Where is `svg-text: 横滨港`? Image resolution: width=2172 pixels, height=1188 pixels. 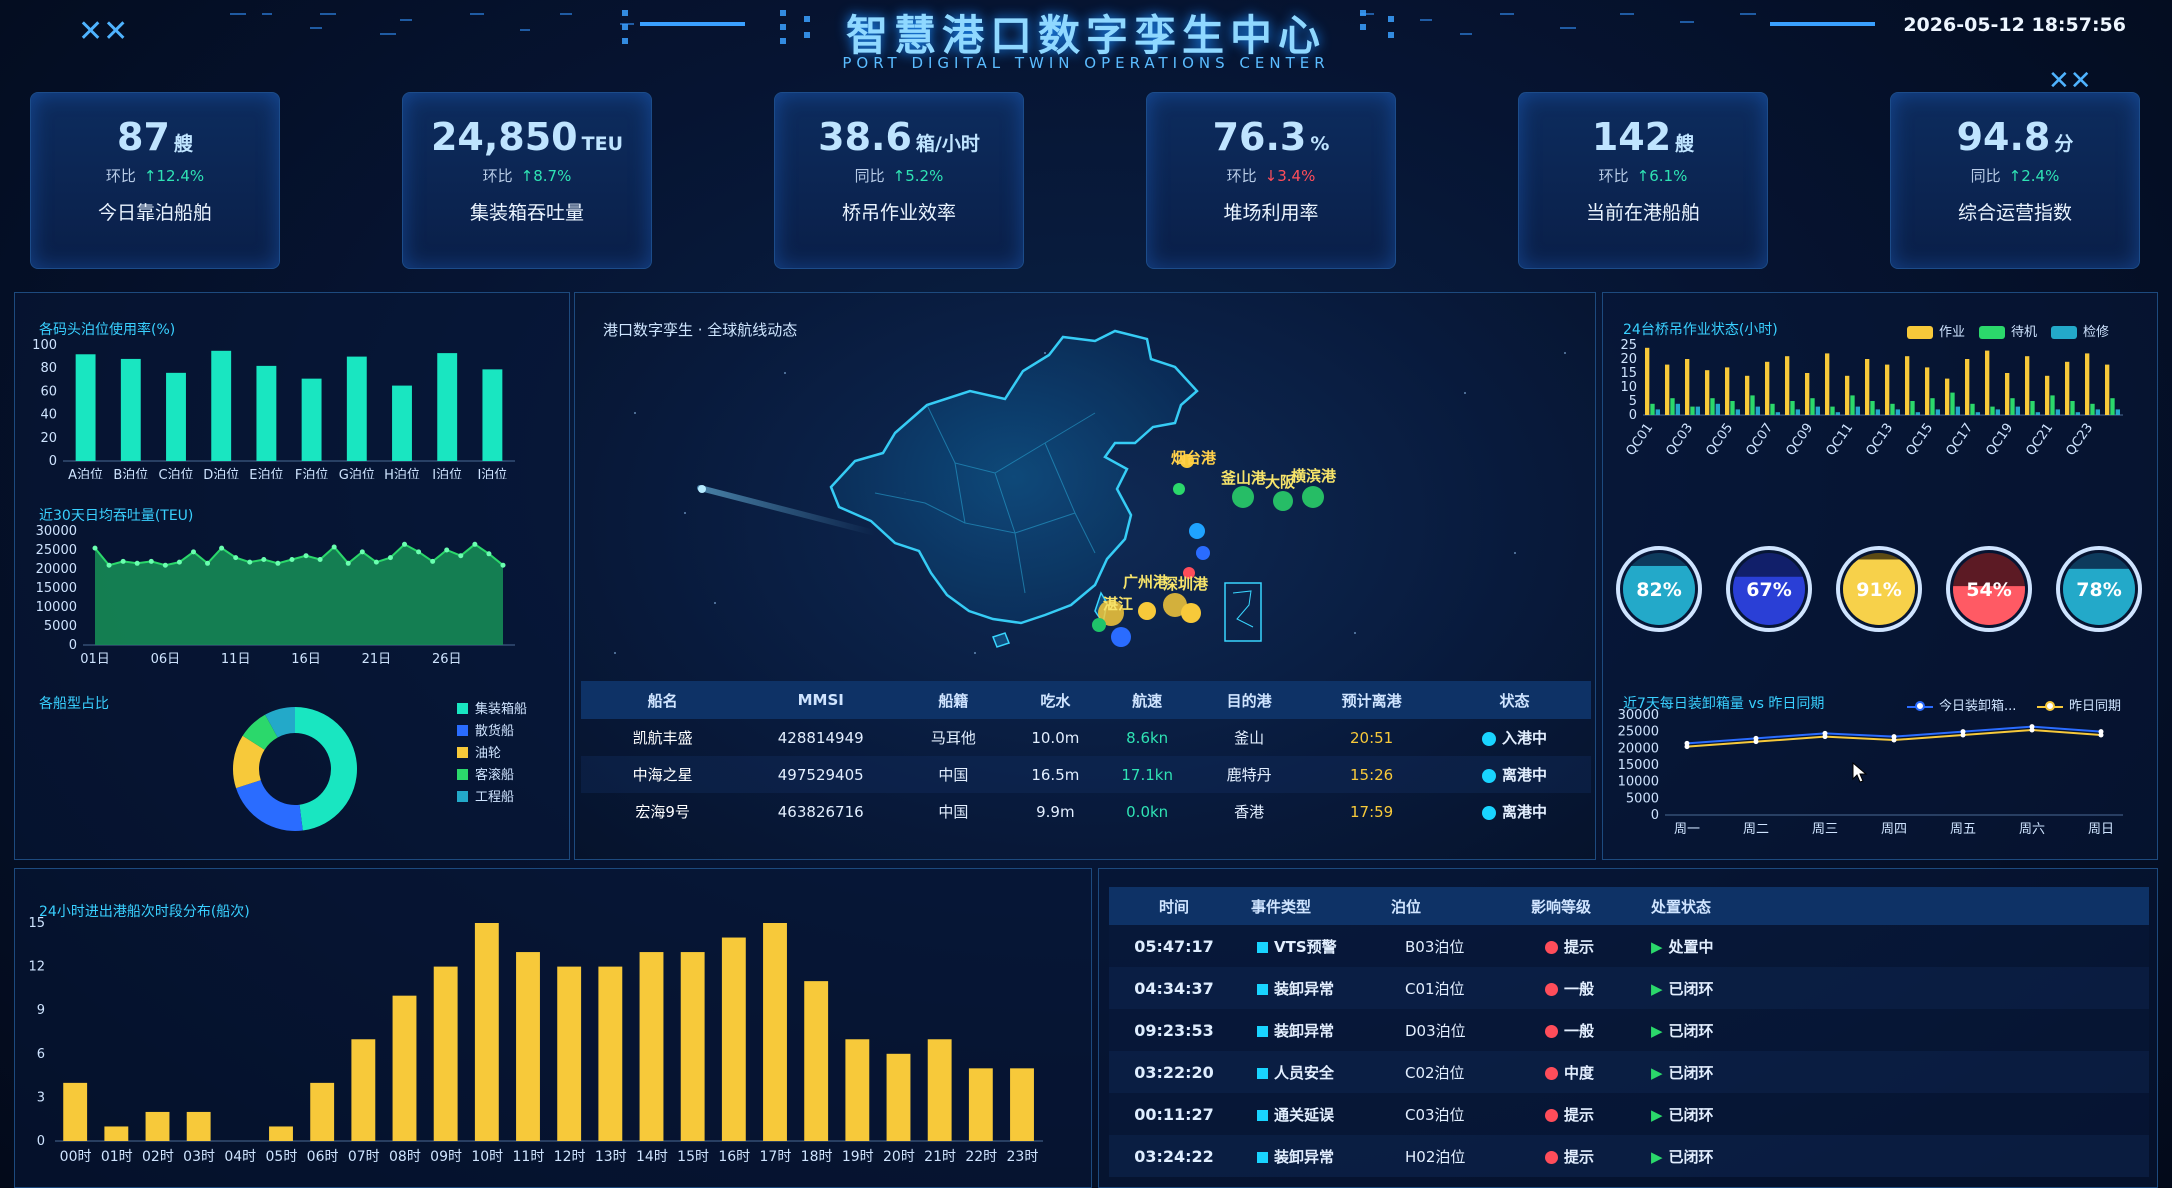 svg-text: 横滨港 is located at coordinates (1314, 476).